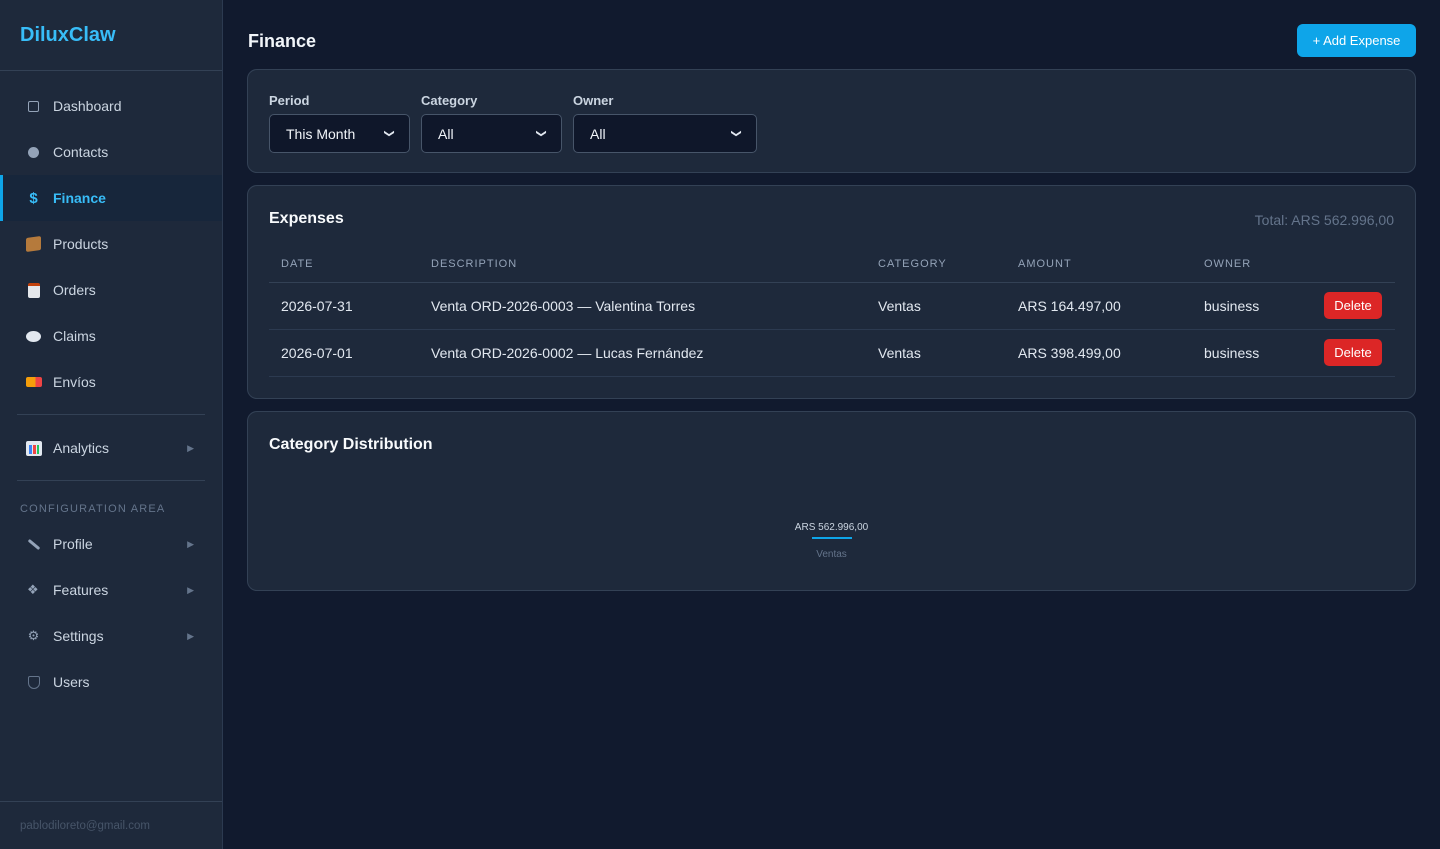 Image resolution: width=1440 pixels, height=849 pixels. I want to click on sidebar-item-label: Dashboard, so click(87, 106).